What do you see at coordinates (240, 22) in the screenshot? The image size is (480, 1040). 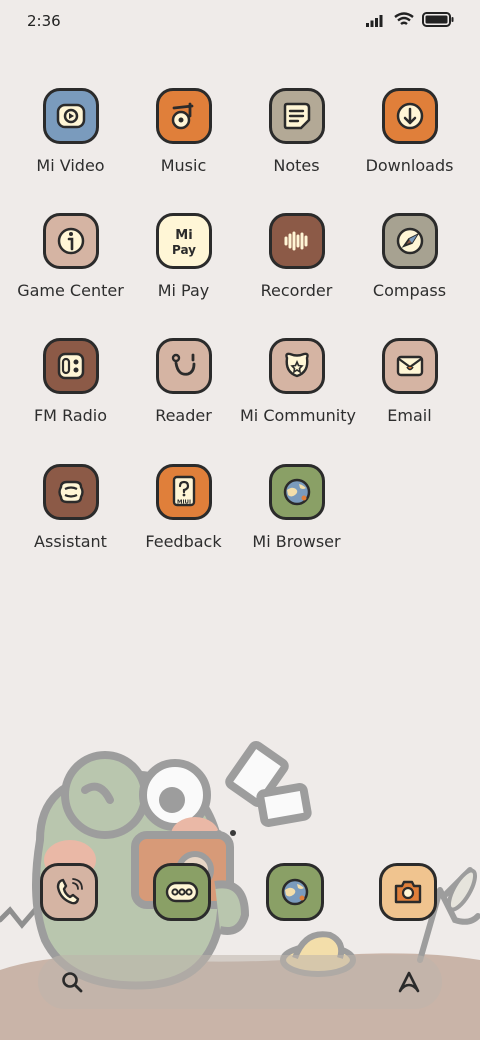 I see `status-bar: 2:36` at bounding box center [240, 22].